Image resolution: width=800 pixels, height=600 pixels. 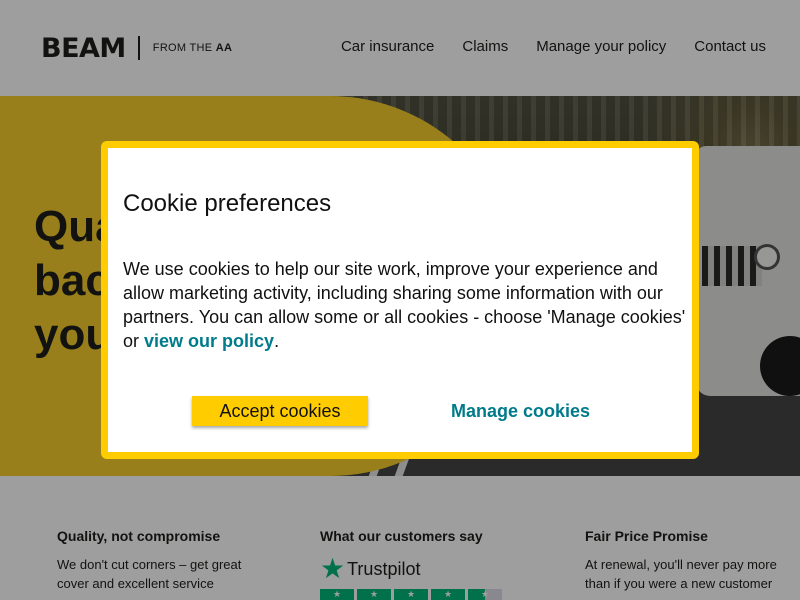 I want to click on accept-cookies-button: Accept cookies, so click(x=280, y=411).